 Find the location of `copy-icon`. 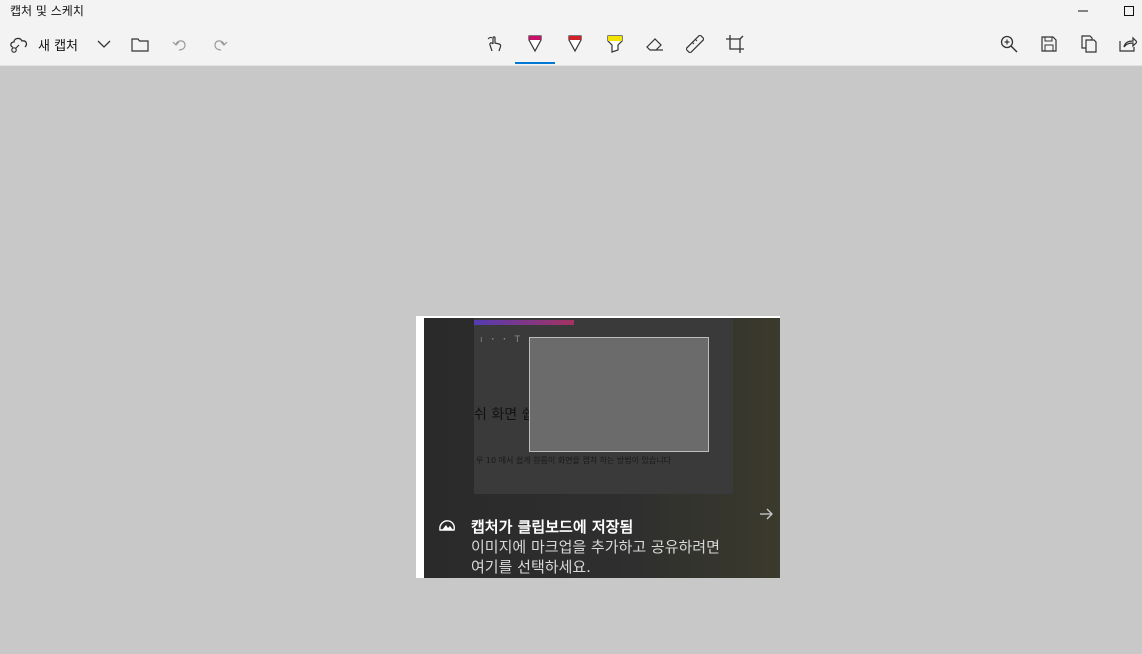

copy-icon is located at coordinates (1089, 44).